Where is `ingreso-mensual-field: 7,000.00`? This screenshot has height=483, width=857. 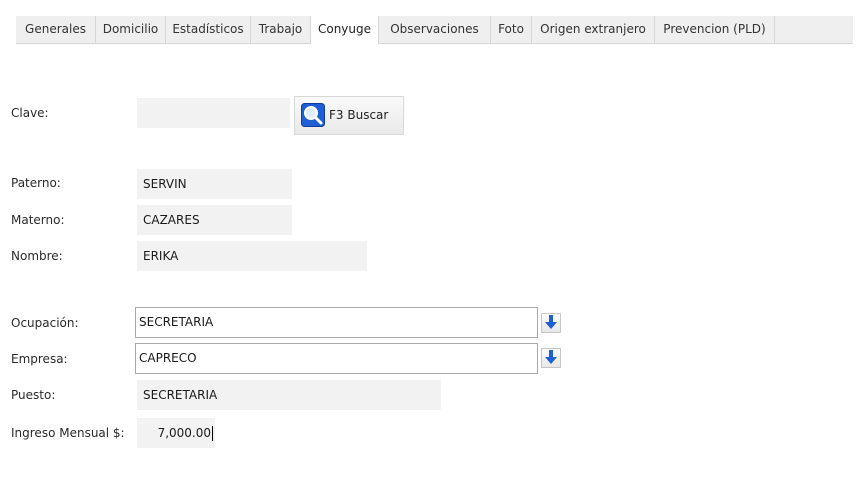
ingreso-mensual-field: 7,000.00 is located at coordinates (176, 433).